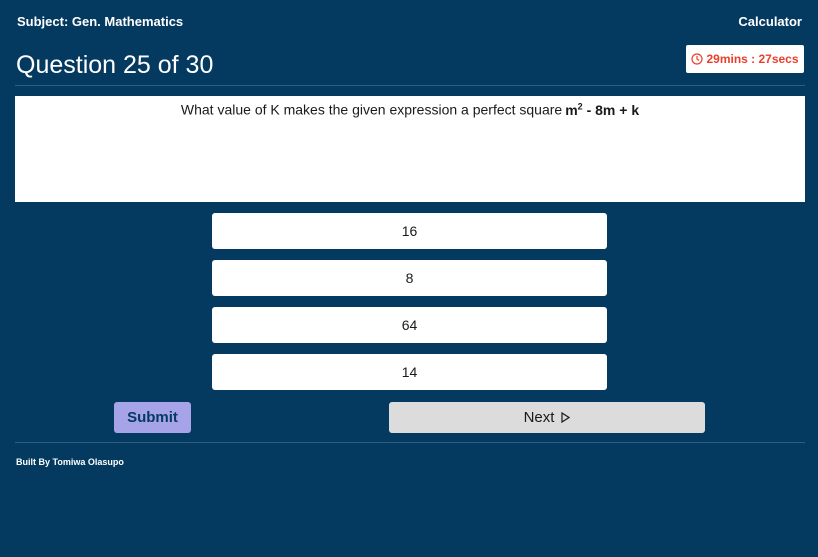 The height and width of the screenshot is (557, 818). What do you see at coordinates (539, 417) in the screenshot?
I see `next-label: Next` at bounding box center [539, 417].